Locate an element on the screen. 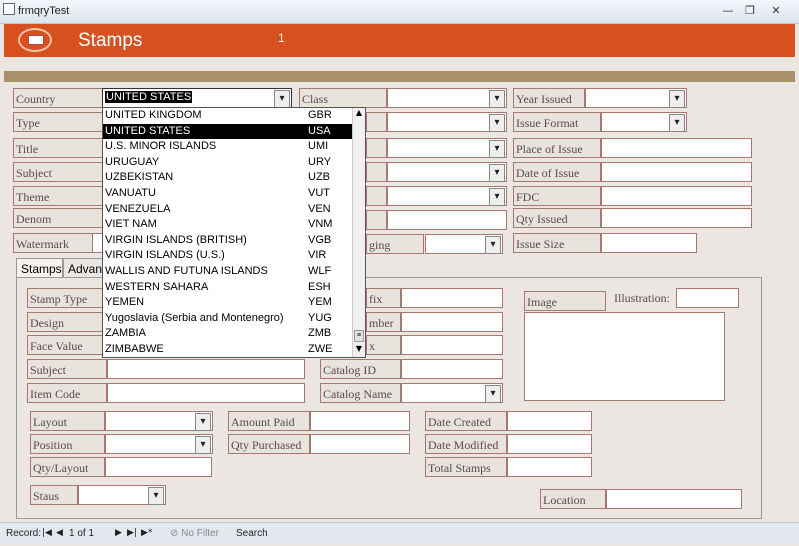 This screenshot has width=799, height=546. option-country-name: Yugoslavia (Serbia and Montenegro) is located at coordinates (194, 317).